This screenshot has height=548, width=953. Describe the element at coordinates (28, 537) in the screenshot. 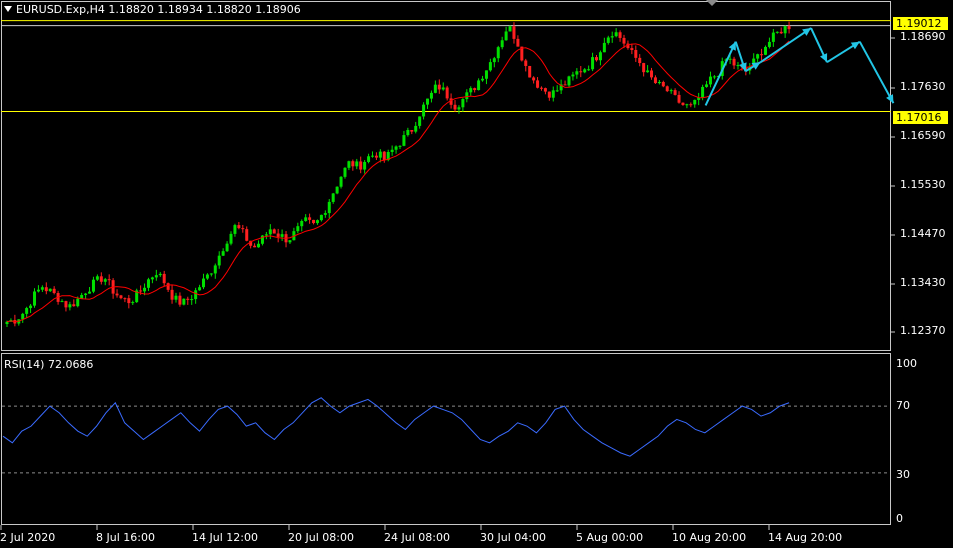

I see `time-tick-label: 2 Jul 2020` at that location.